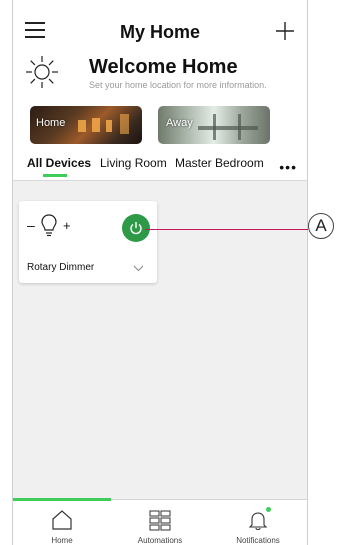 This screenshot has height=545, width=338. I want to click on nav-automations: Automations, so click(160, 522).